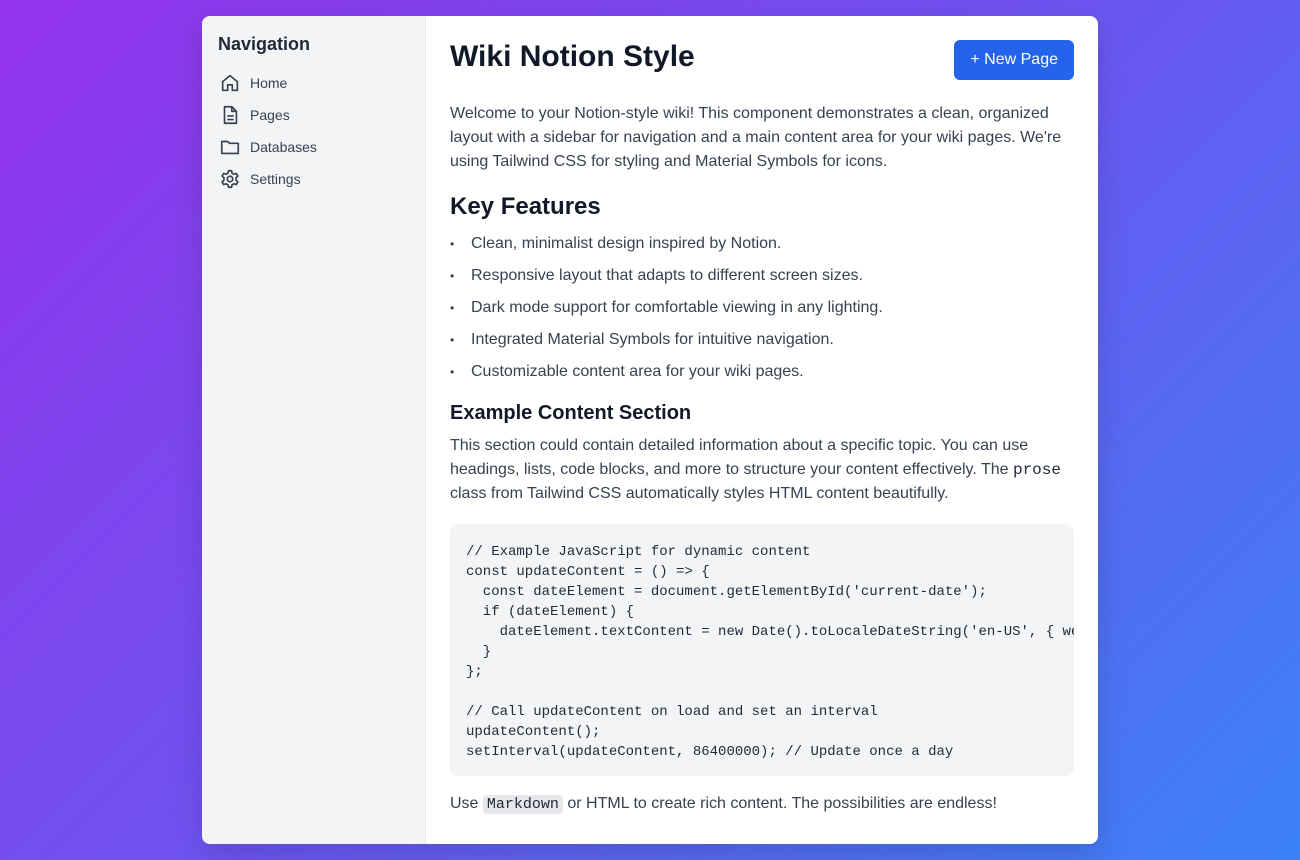 This screenshot has height=860, width=1300. I want to click on sidebar-title: Navigation, so click(264, 44).